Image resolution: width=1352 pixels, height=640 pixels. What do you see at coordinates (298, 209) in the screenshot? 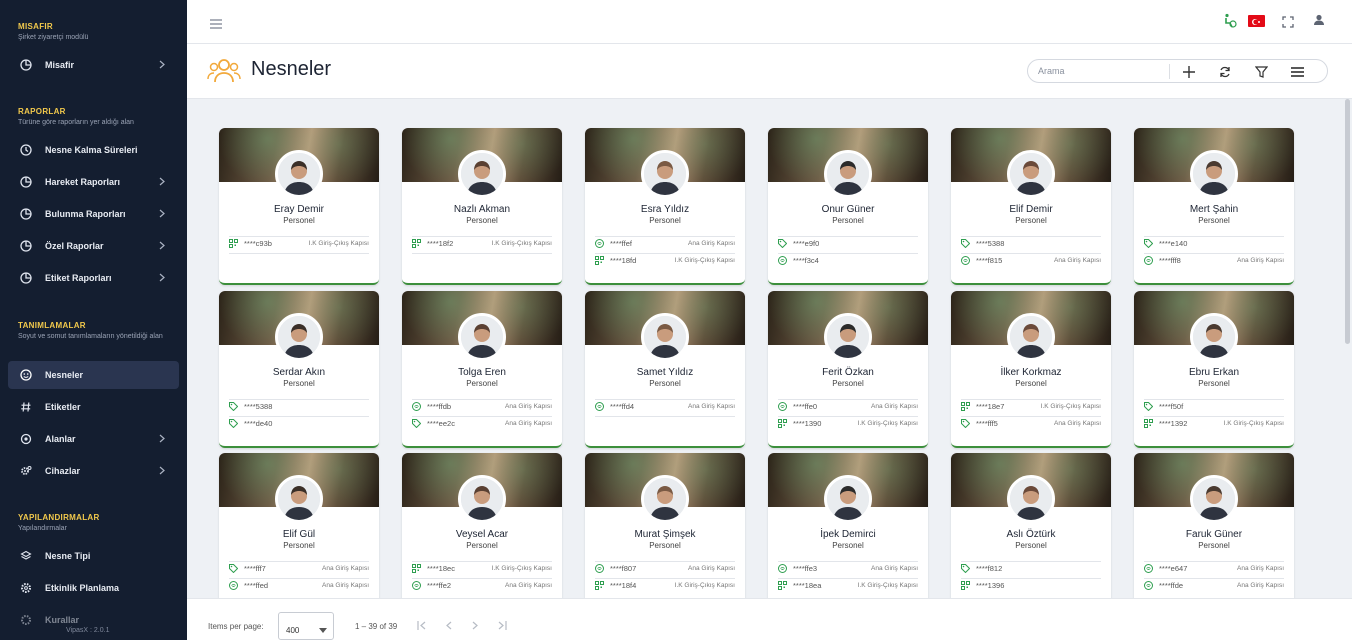
I see `card-name: Eray Demir` at bounding box center [298, 209].